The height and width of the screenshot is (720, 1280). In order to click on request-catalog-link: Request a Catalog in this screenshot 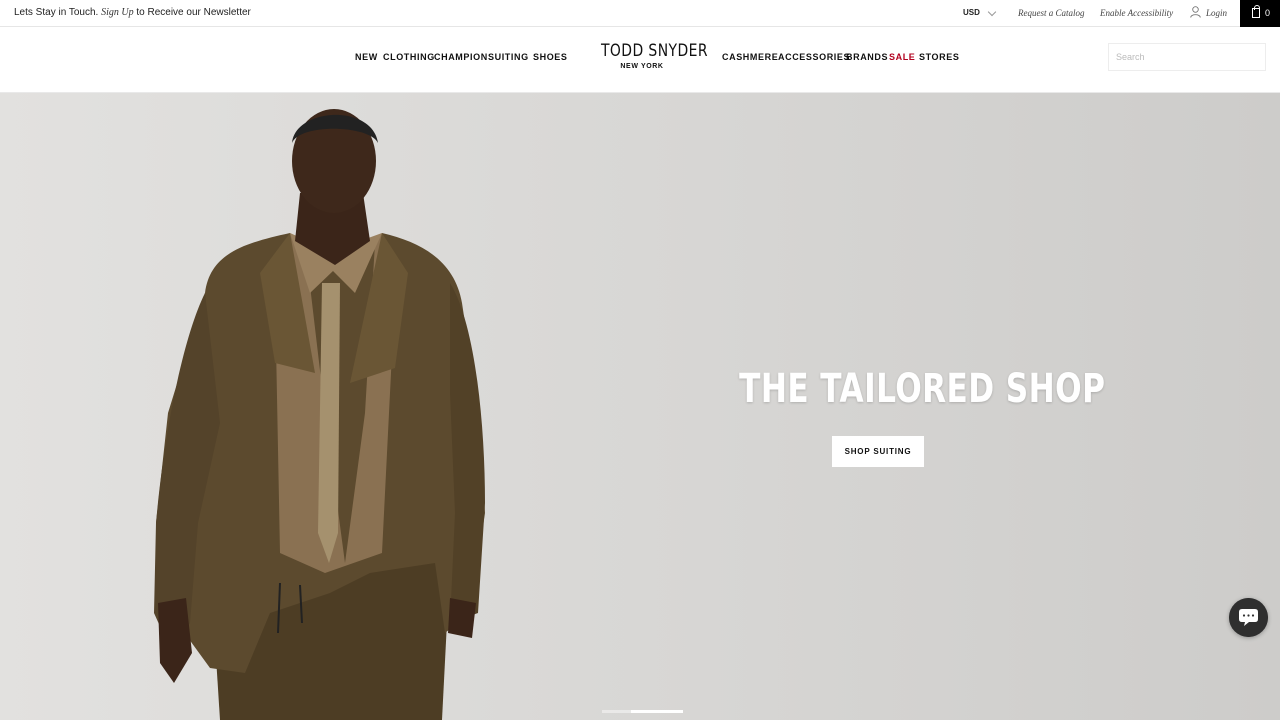, I will do `click(1051, 13)`.